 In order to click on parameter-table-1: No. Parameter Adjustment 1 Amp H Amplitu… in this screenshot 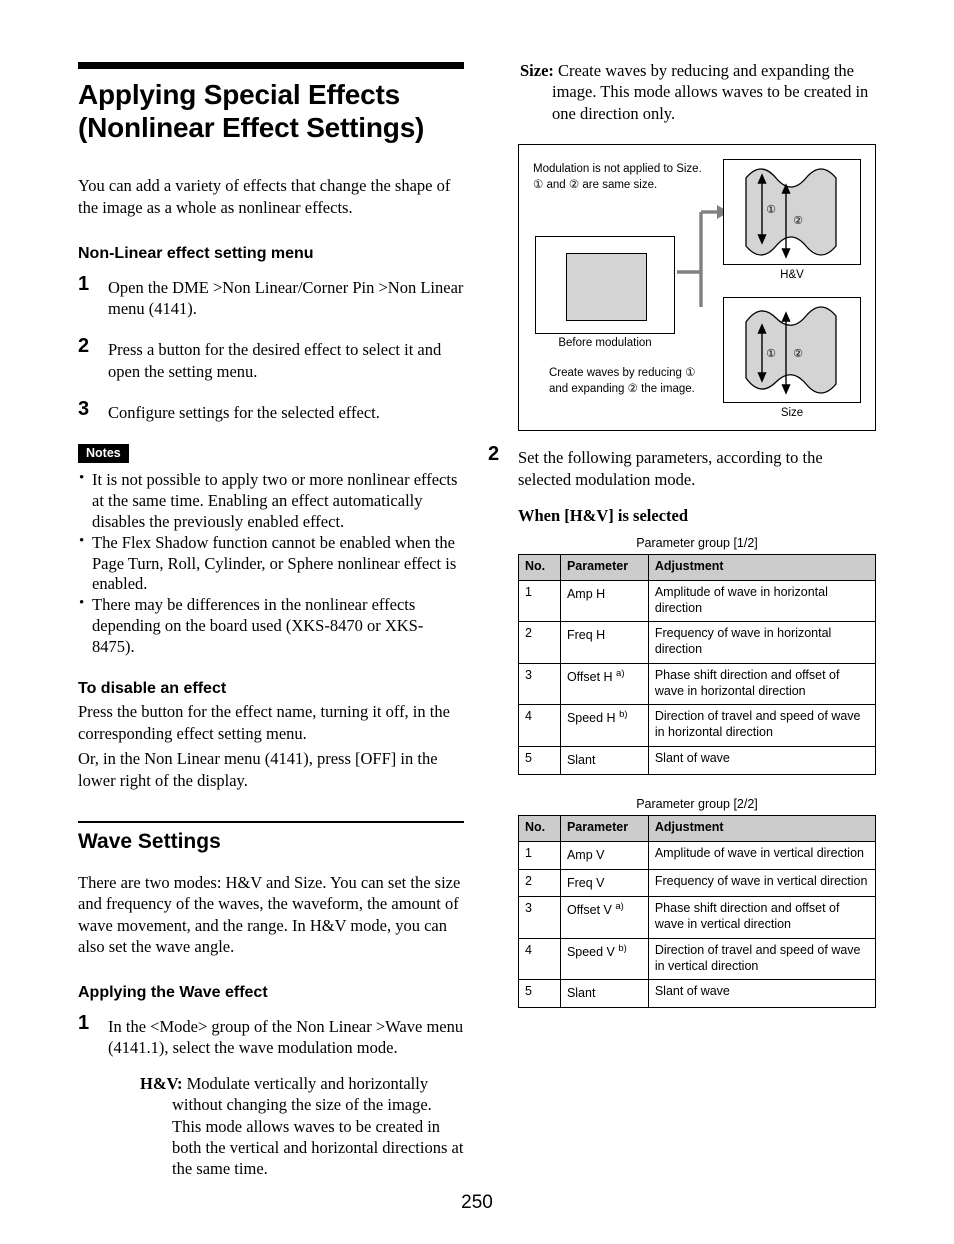, I will do `click(697, 664)`.